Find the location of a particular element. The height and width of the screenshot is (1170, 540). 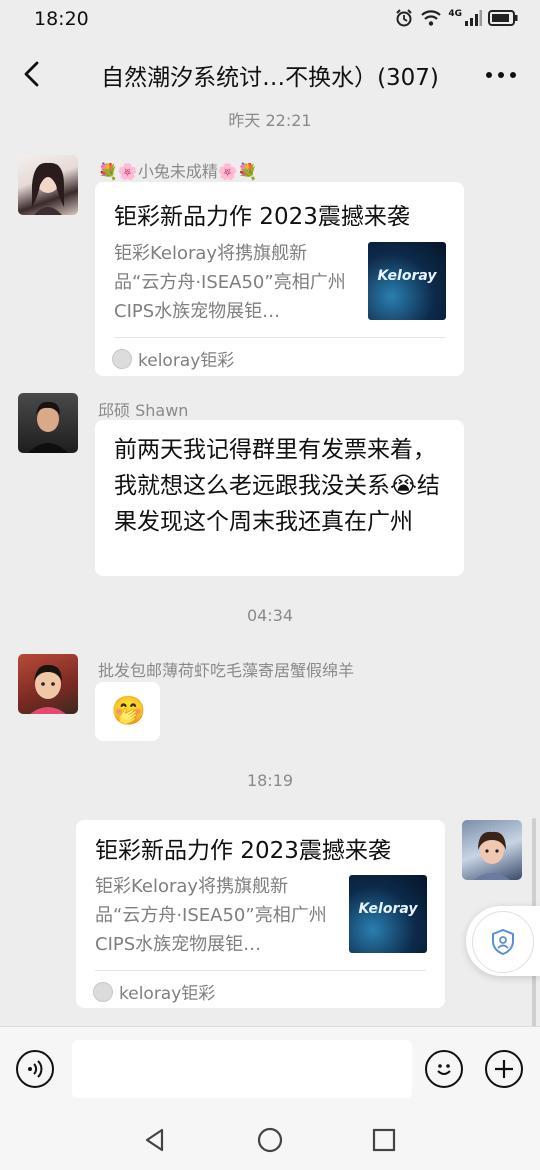

timestamp: 04:34 is located at coordinates (270, 615).